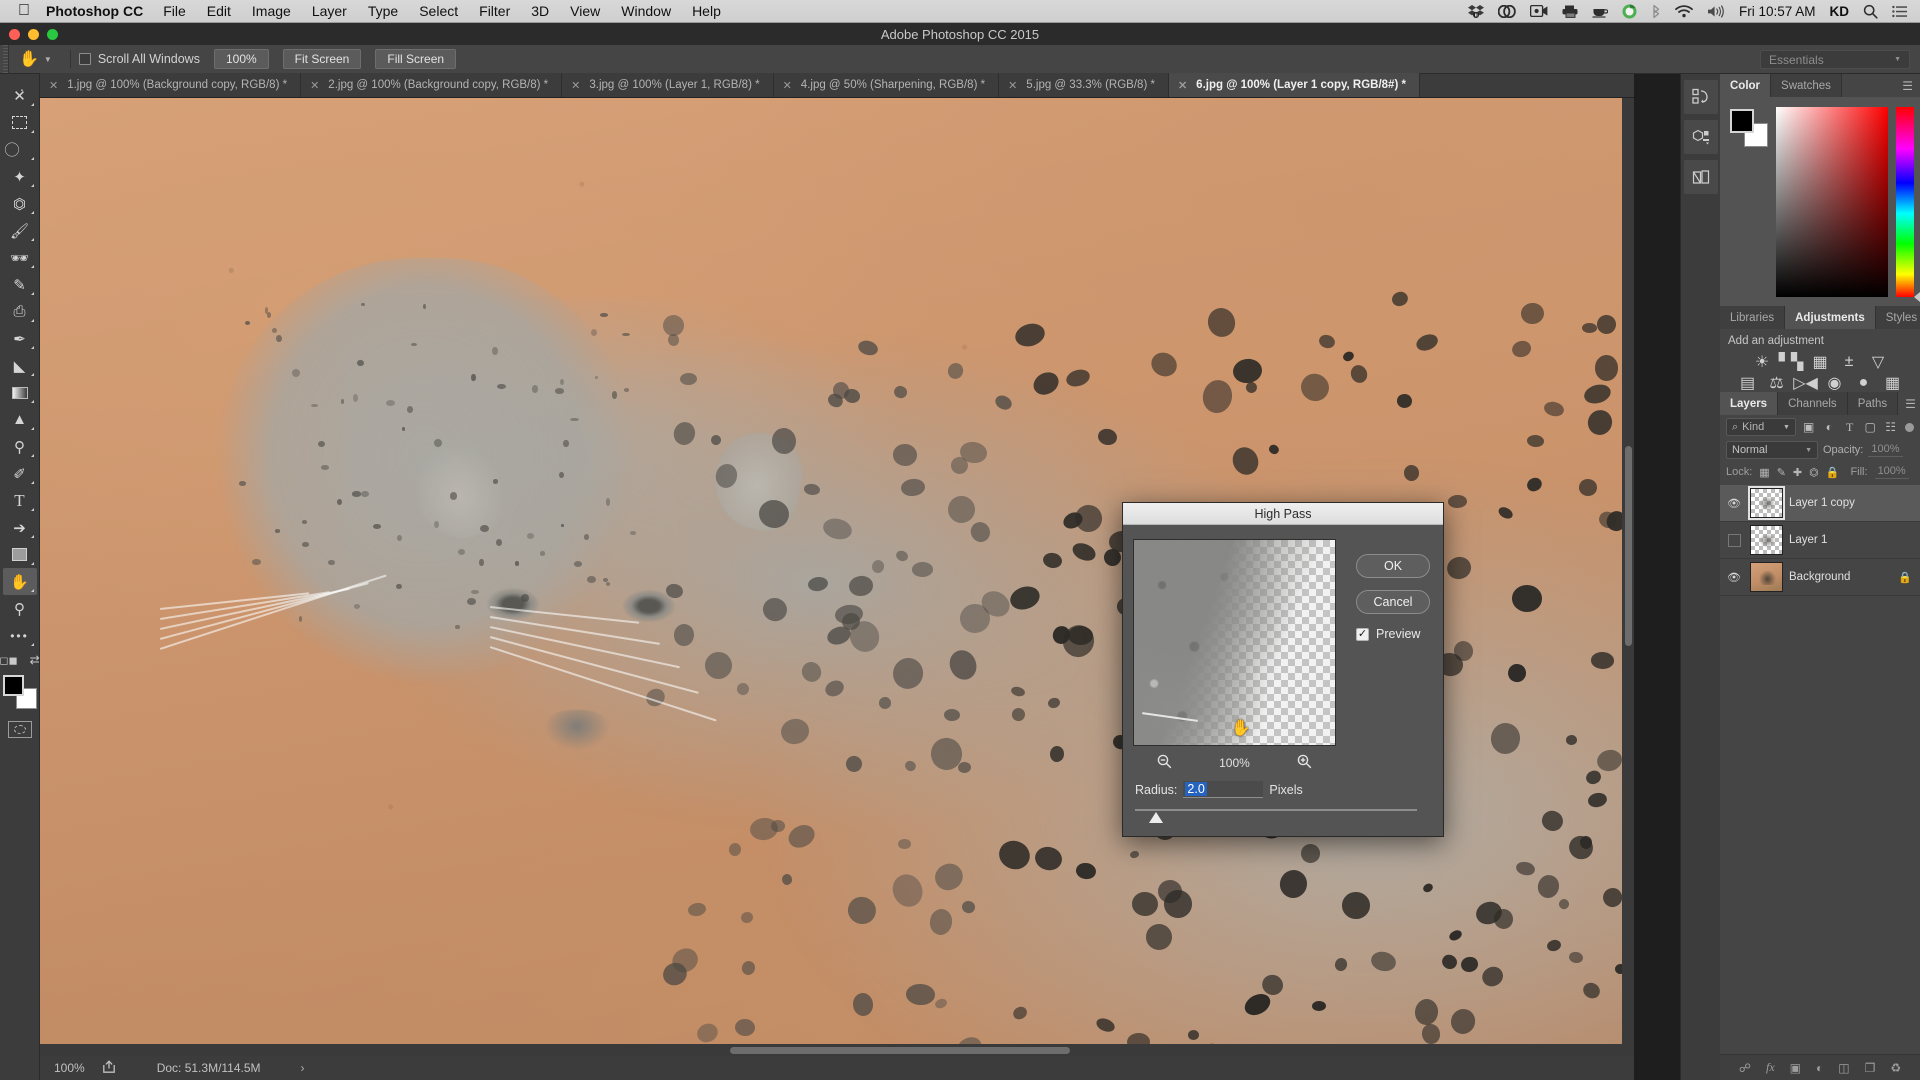 The height and width of the screenshot is (1080, 1920). I want to click on color-ramp, so click(1832, 202).